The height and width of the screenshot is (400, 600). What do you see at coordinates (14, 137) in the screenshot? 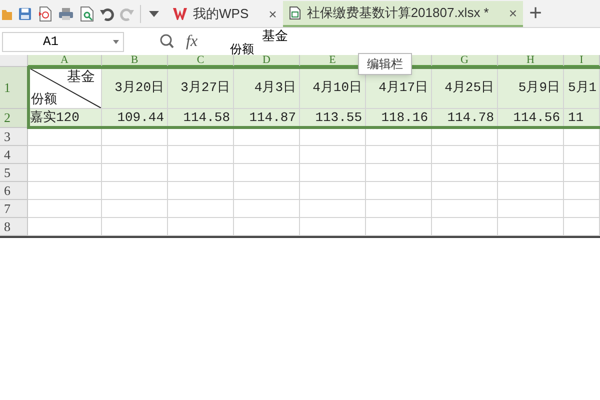
I see `row-header: 3` at bounding box center [14, 137].